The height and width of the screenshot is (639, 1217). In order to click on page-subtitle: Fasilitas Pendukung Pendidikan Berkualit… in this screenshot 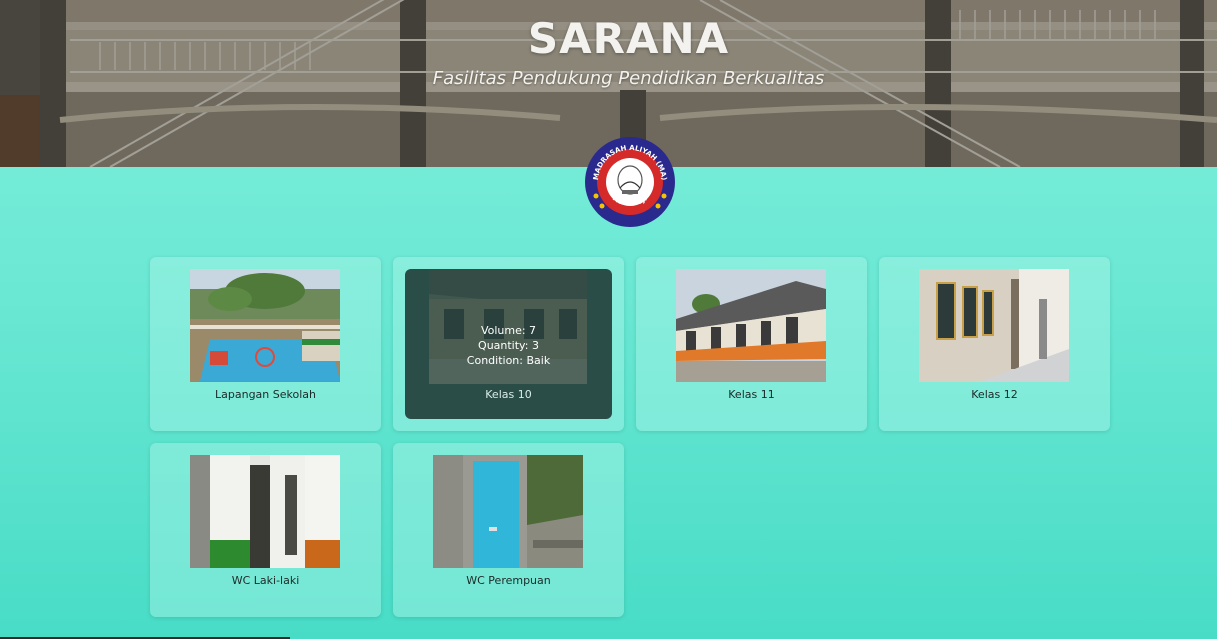, I will do `click(628, 78)`.